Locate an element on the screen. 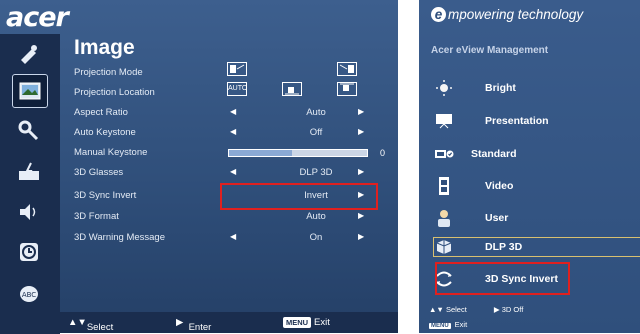 This screenshot has width=640, height=334. menu-row-aspect-ratio: Aspect Ratio ◀ Auto ▶ is located at coordinates (231, 112).